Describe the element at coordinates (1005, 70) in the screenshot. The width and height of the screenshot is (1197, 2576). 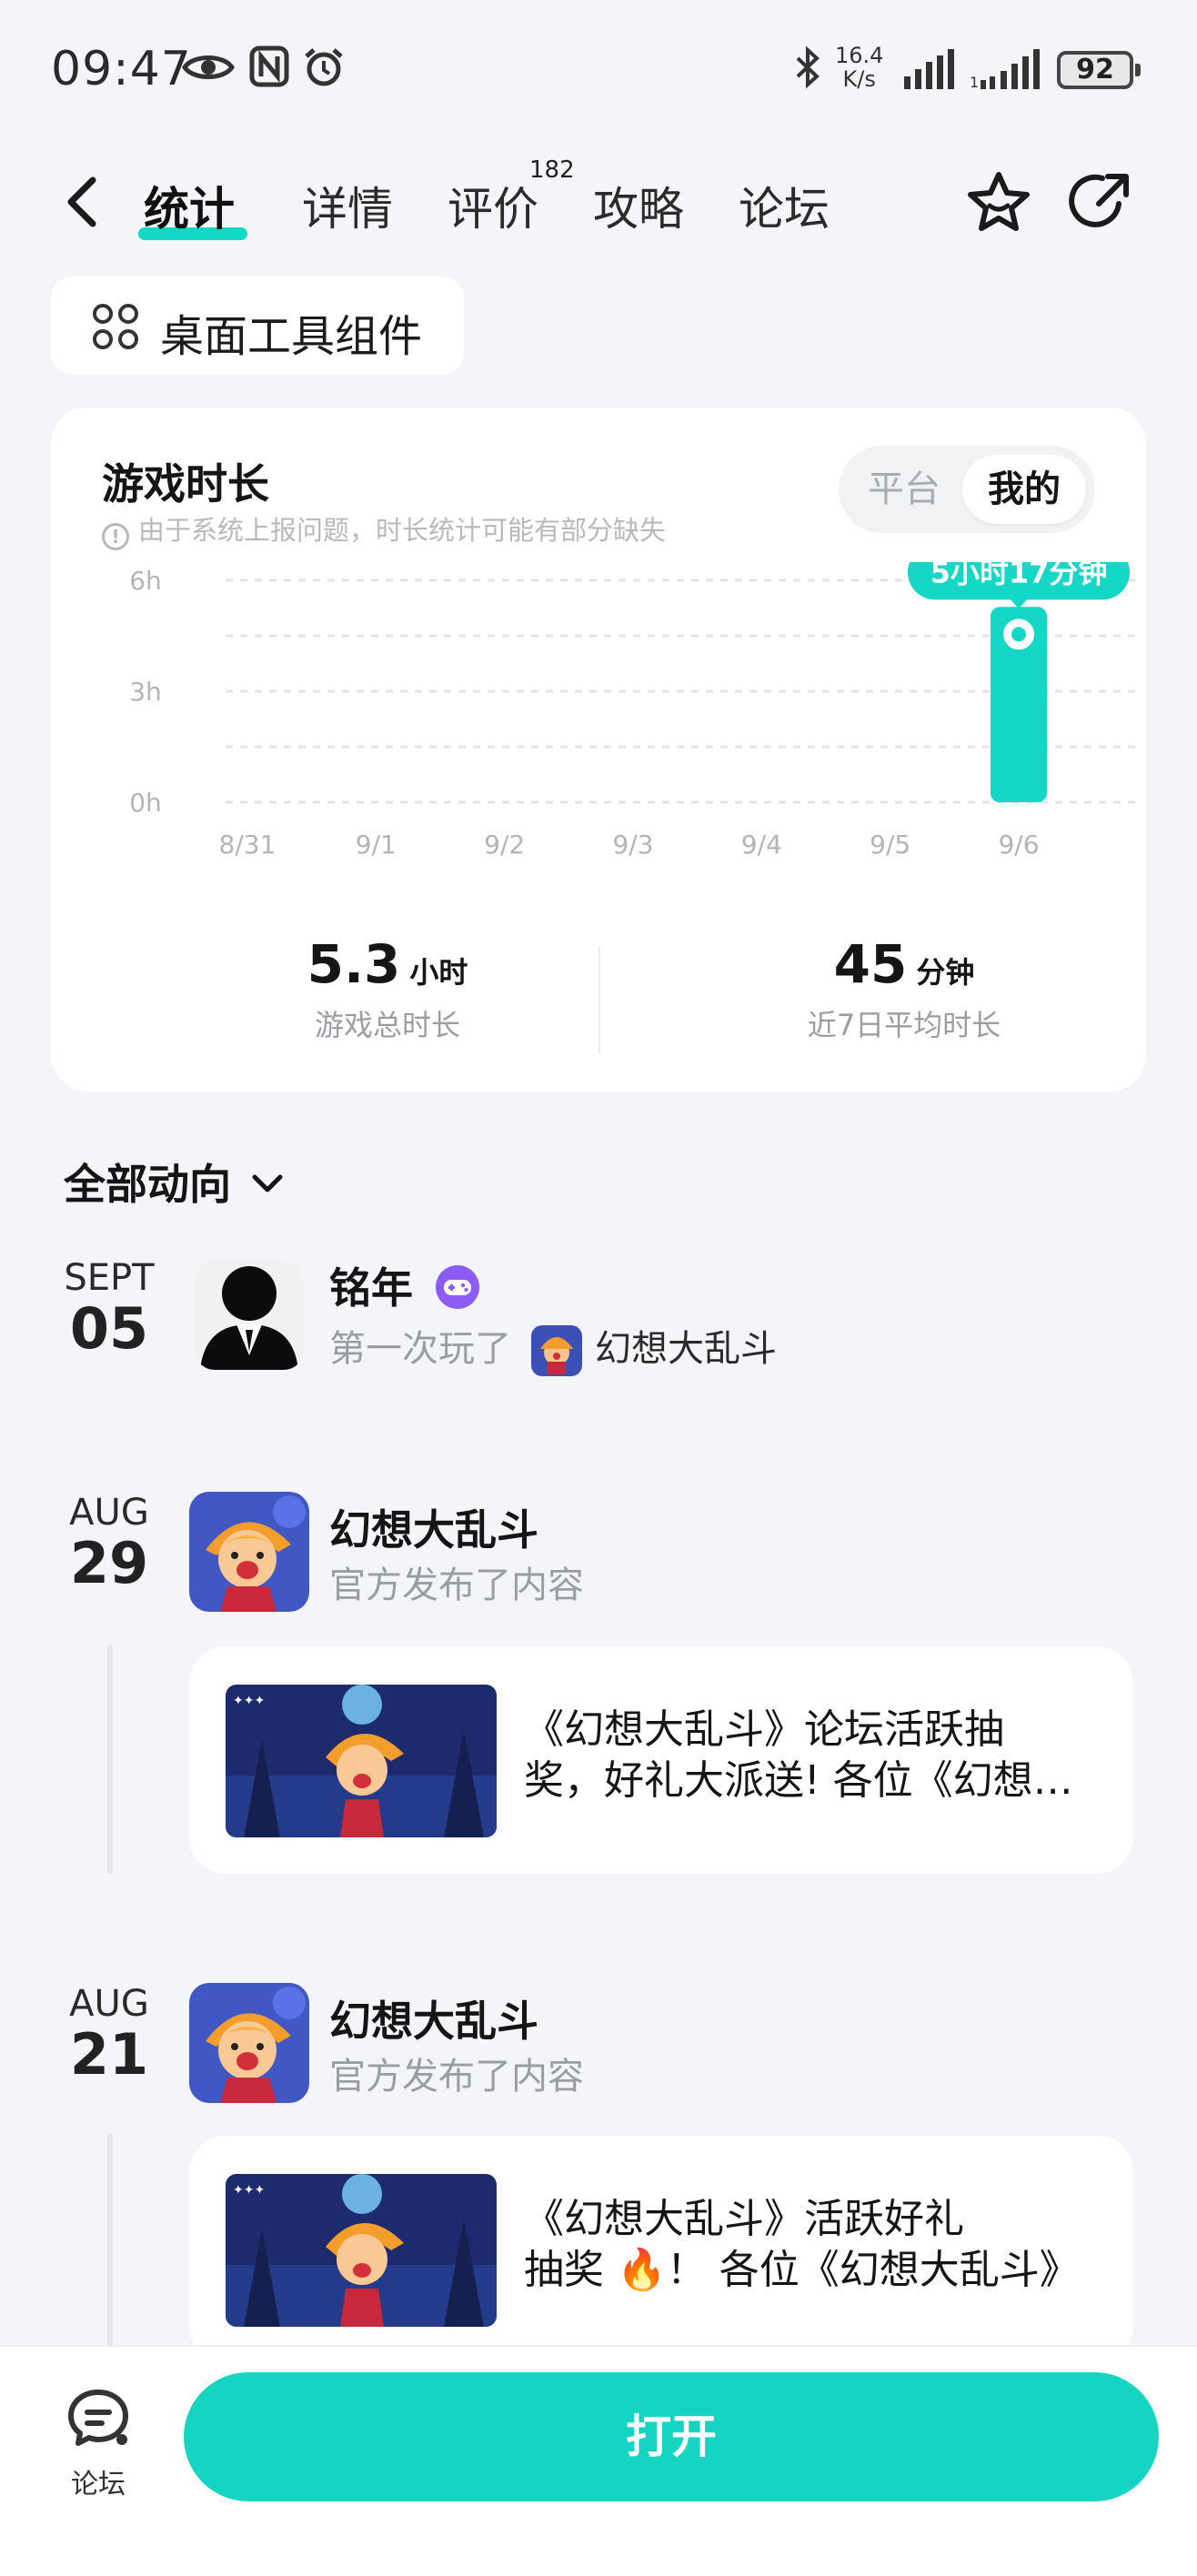
I see `signal2-icon: 1` at that location.